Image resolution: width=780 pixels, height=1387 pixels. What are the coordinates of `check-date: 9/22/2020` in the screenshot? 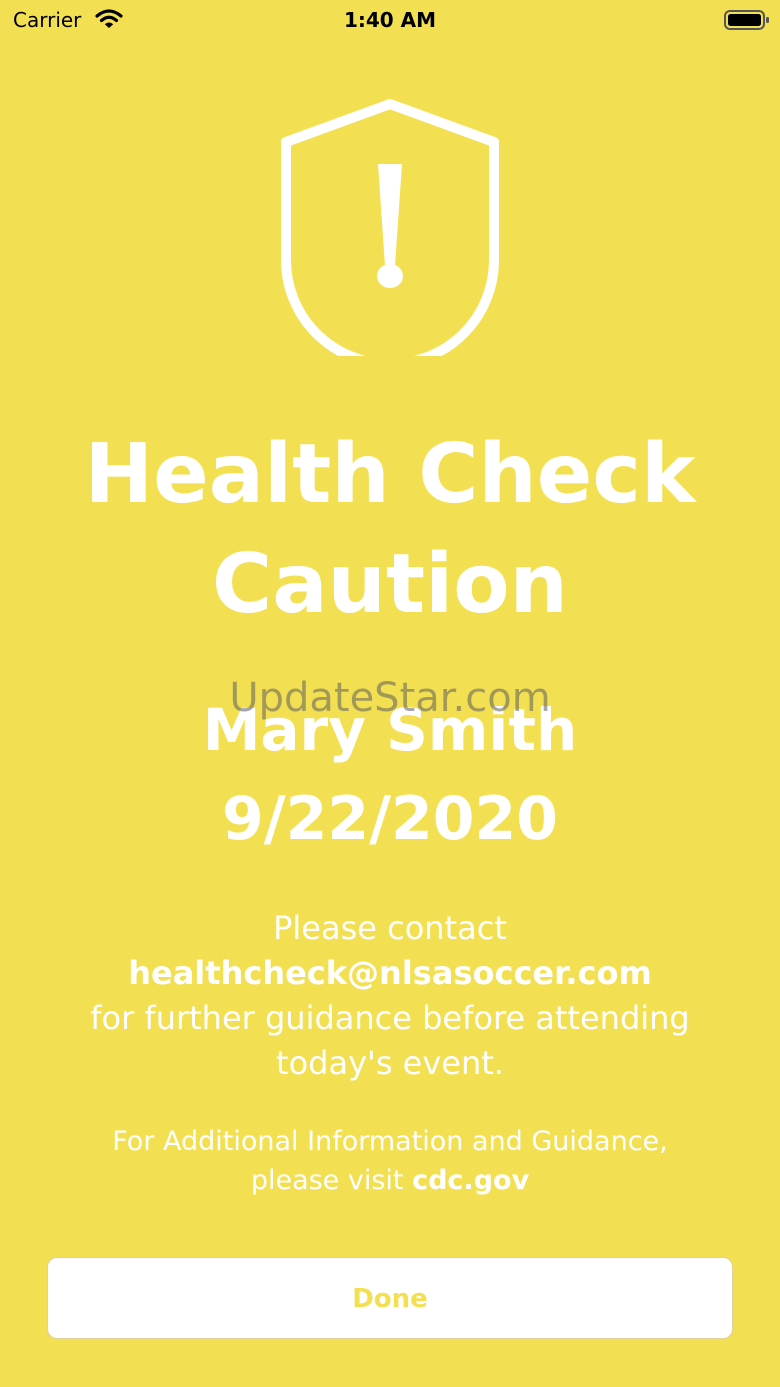 It's located at (390, 819).